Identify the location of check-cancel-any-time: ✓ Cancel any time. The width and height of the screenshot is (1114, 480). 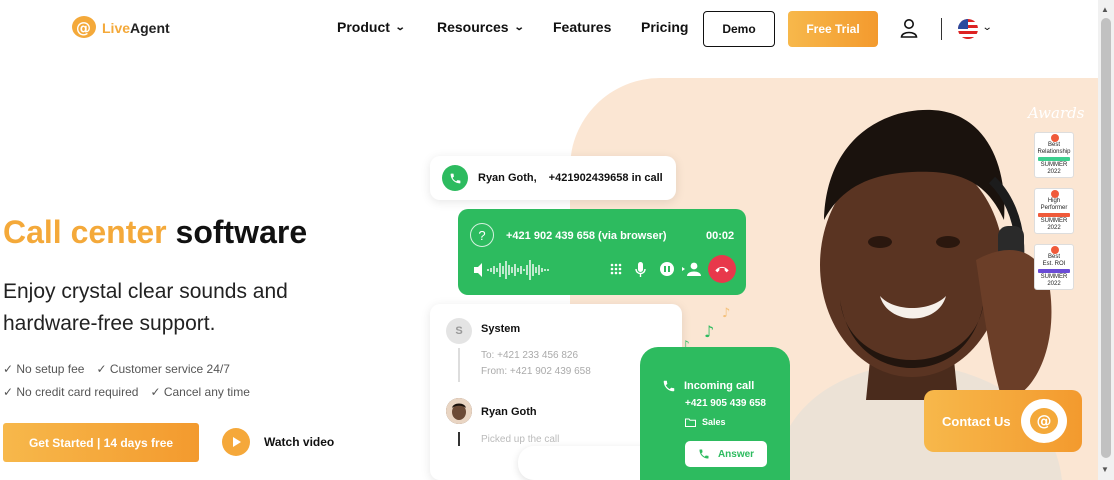
(200, 392).